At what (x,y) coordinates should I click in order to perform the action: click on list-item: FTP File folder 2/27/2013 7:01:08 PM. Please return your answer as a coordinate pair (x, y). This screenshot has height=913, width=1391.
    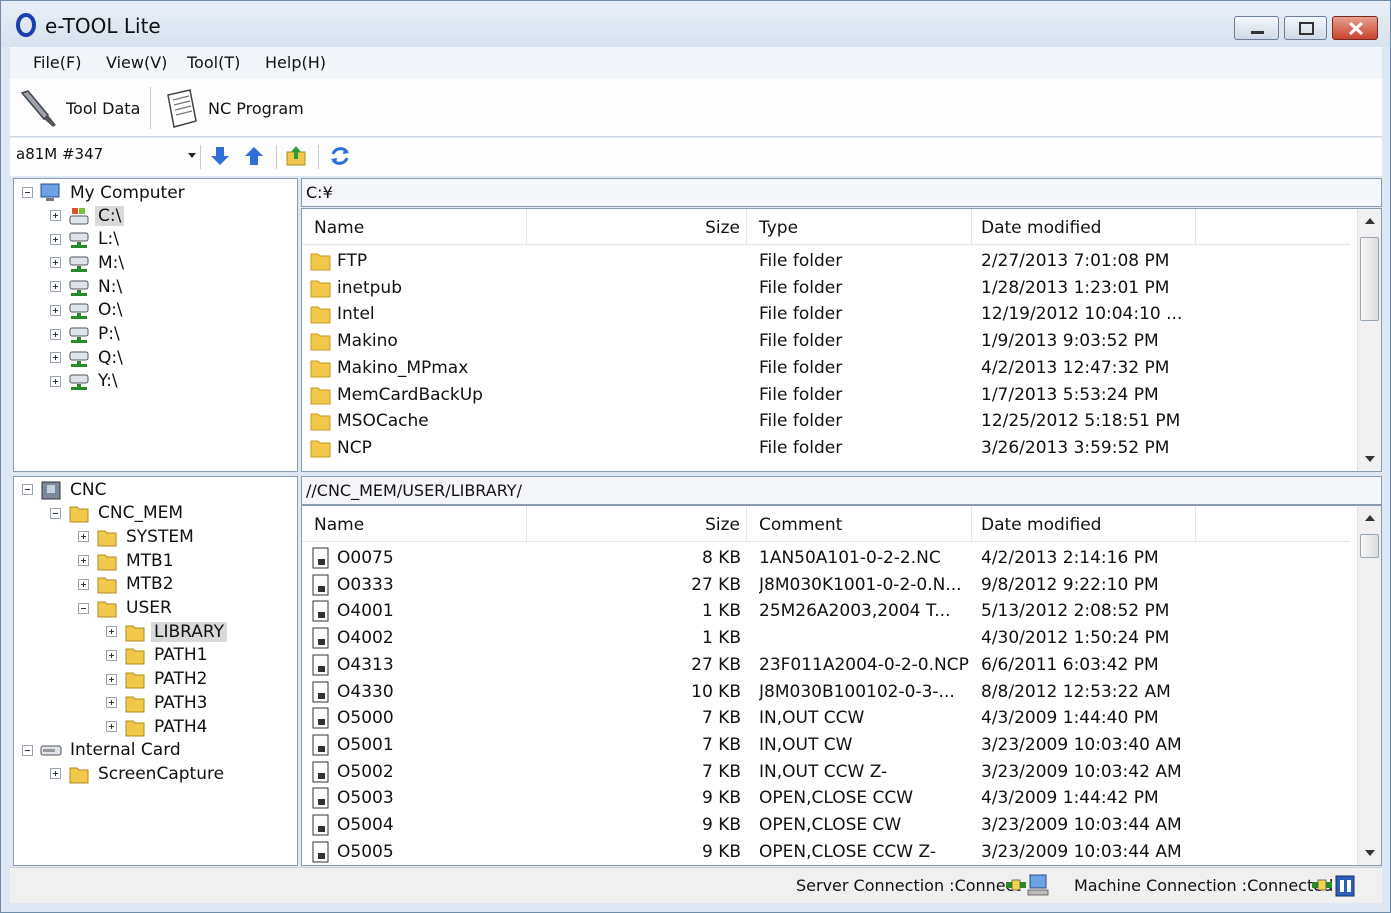
    Looking at the image, I should click on (826, 261).